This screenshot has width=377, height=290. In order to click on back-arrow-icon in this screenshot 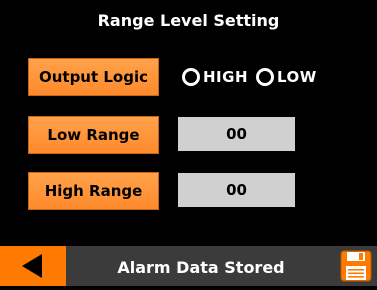, I will do `click(32, 266)`.